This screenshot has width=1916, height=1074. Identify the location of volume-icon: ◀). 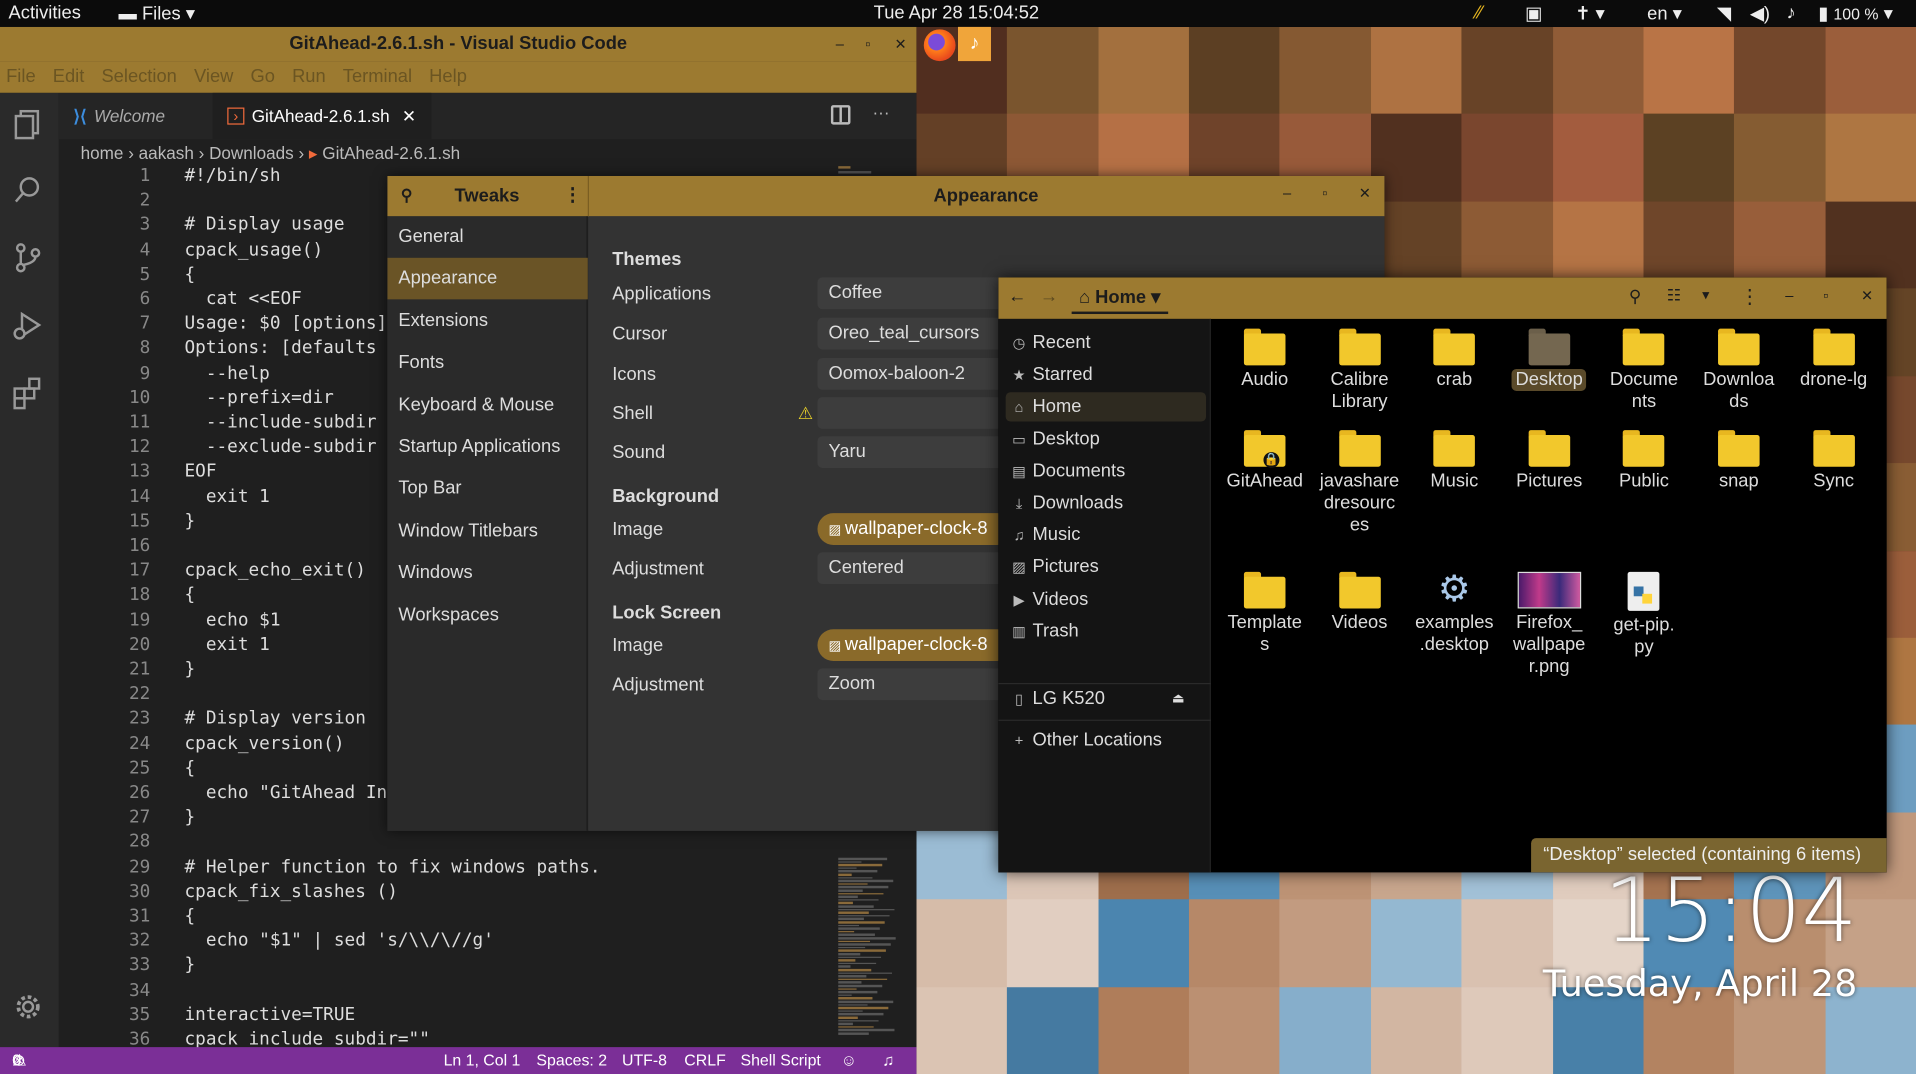
(1760, 13).